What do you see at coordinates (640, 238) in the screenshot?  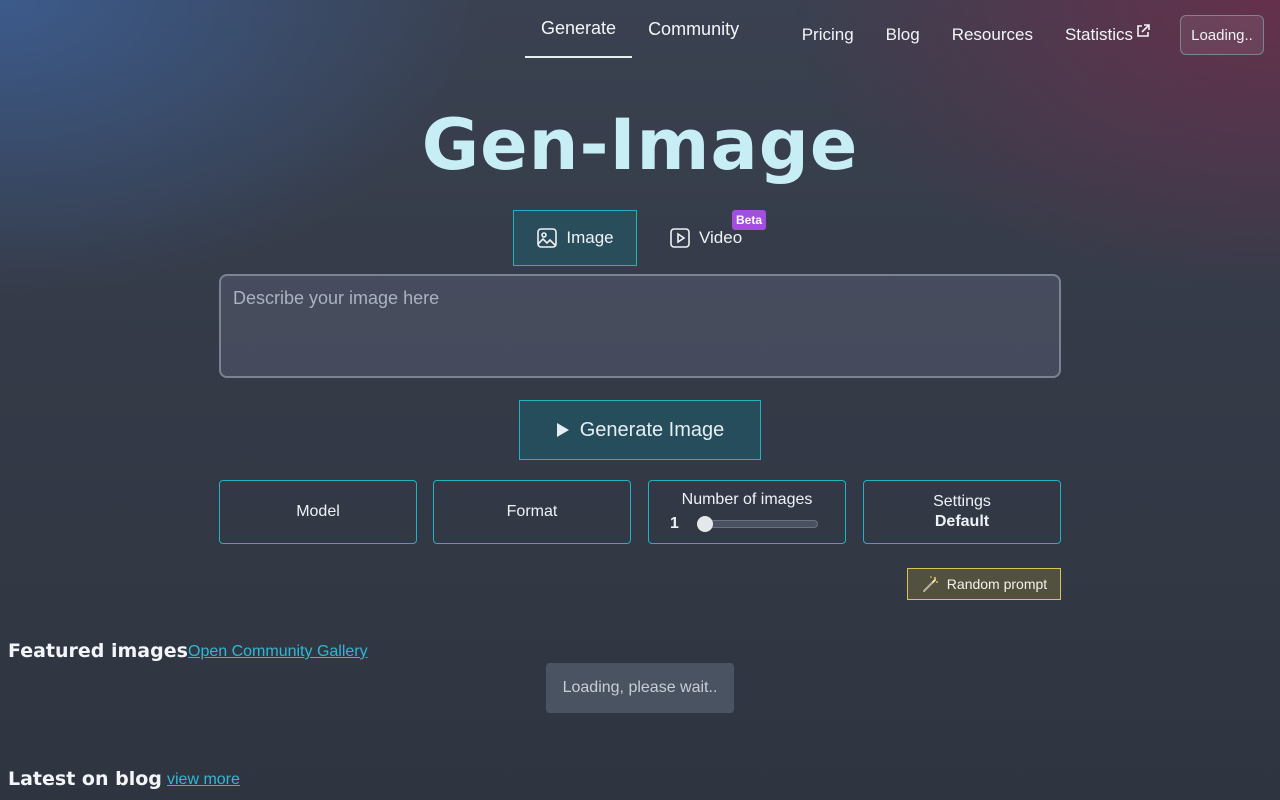 I see `mode-tabs: Image Video Beta` at bounding box center [640, 238].